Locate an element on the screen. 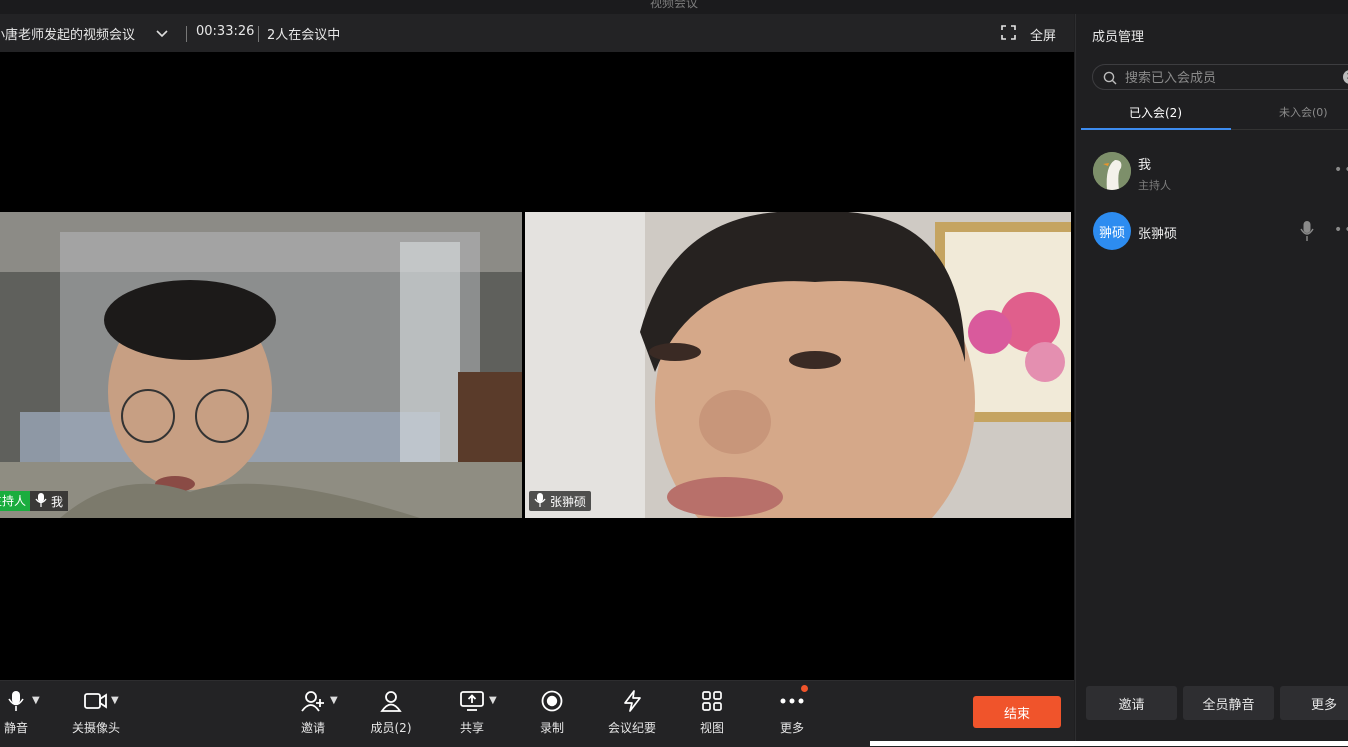  panel-title: 成员管理 is located at coordinates (1118, 37).